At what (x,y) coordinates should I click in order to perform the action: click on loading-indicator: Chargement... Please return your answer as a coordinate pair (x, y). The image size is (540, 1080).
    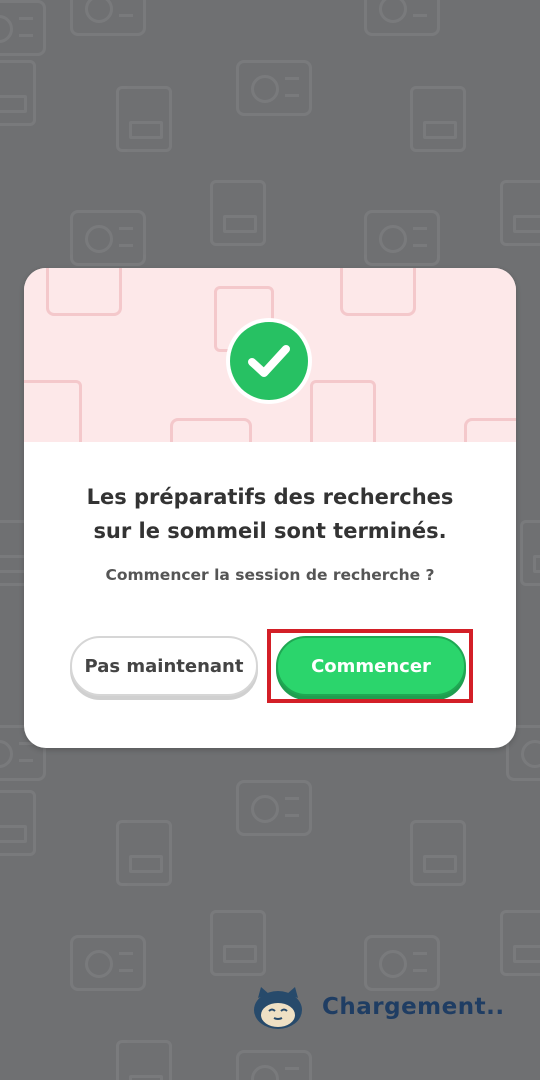
    Looking at the image, I should click on (387, 1007).